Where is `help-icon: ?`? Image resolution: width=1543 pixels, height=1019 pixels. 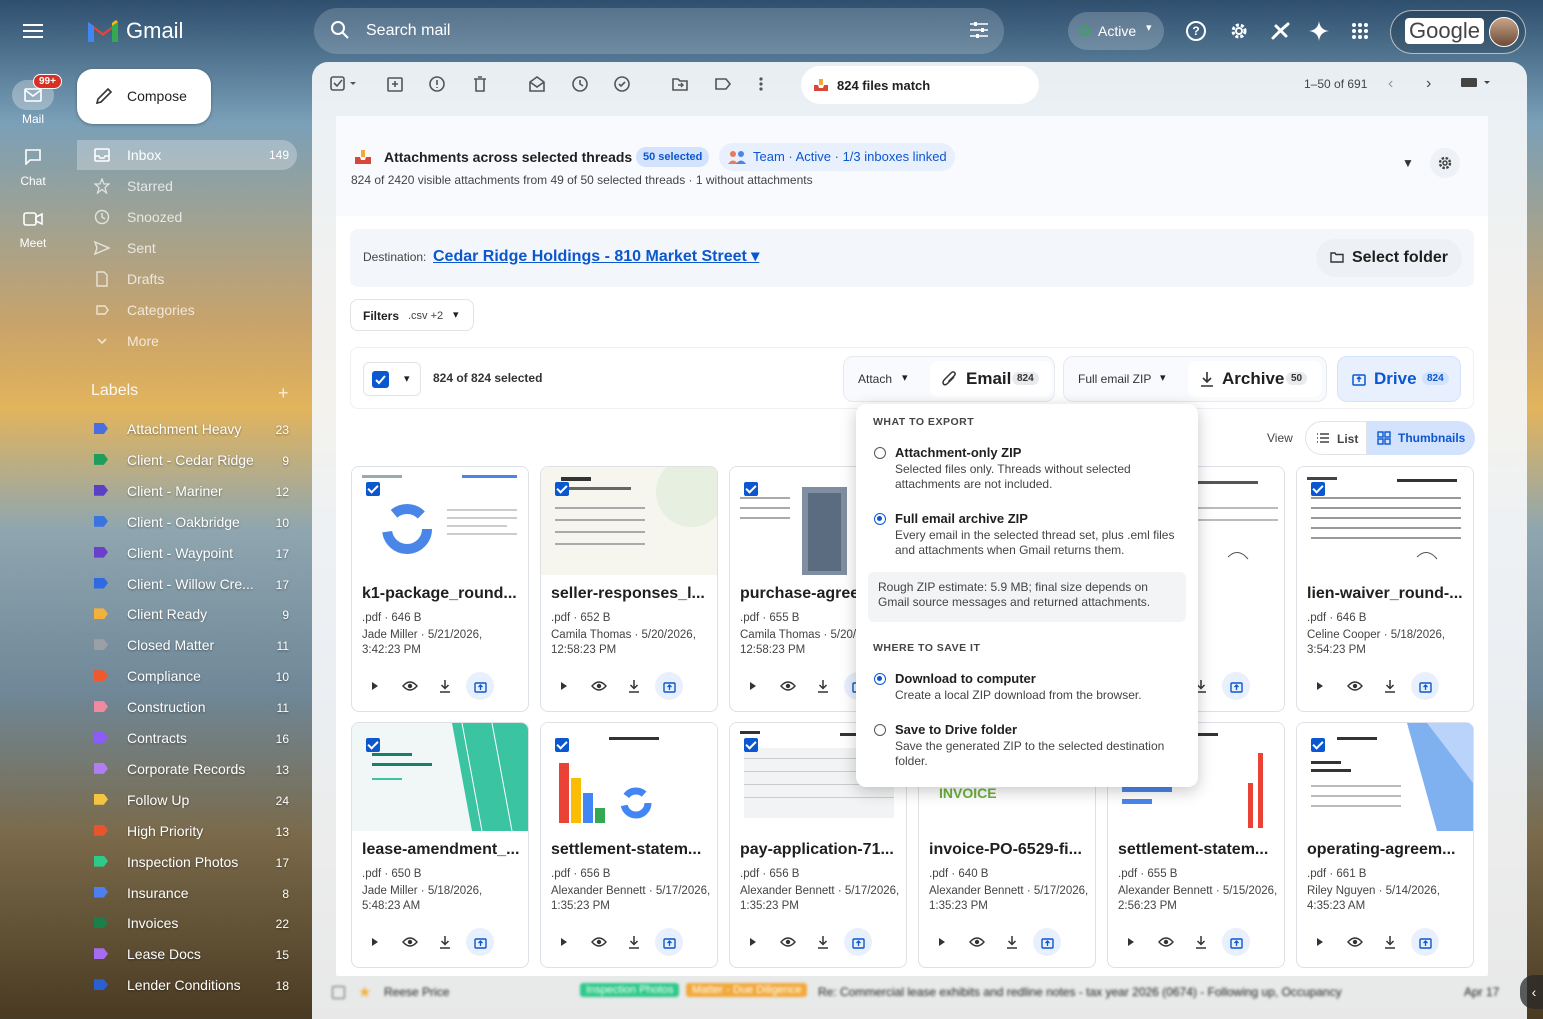 help-icon: ? is located at coordinates (1196, 31).